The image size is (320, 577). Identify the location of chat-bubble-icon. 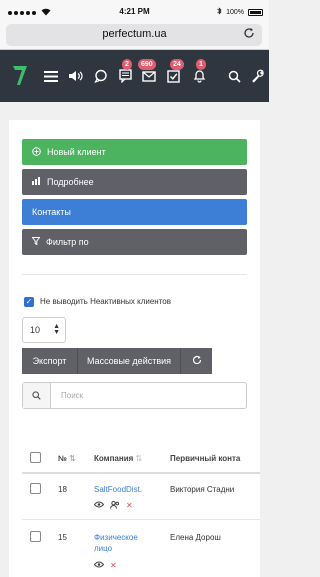
(101, 76).